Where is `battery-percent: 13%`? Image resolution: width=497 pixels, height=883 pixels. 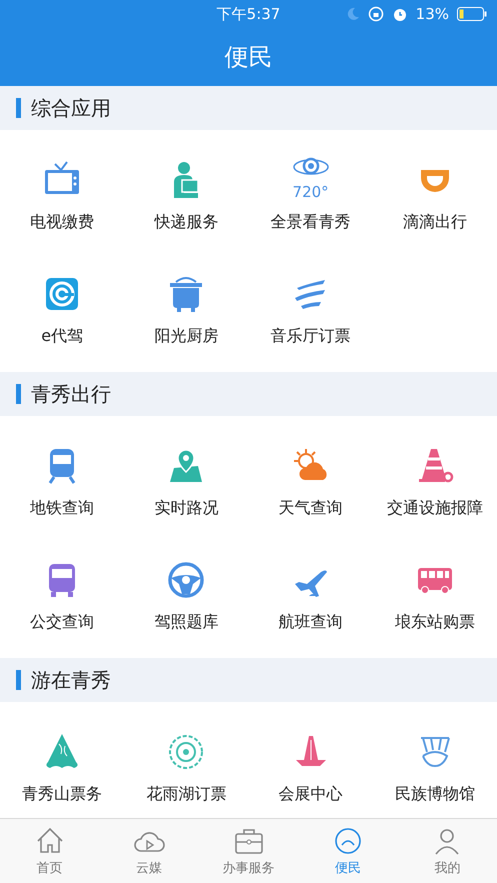 battery-percent: 13% is located at coordinates (432, 14).